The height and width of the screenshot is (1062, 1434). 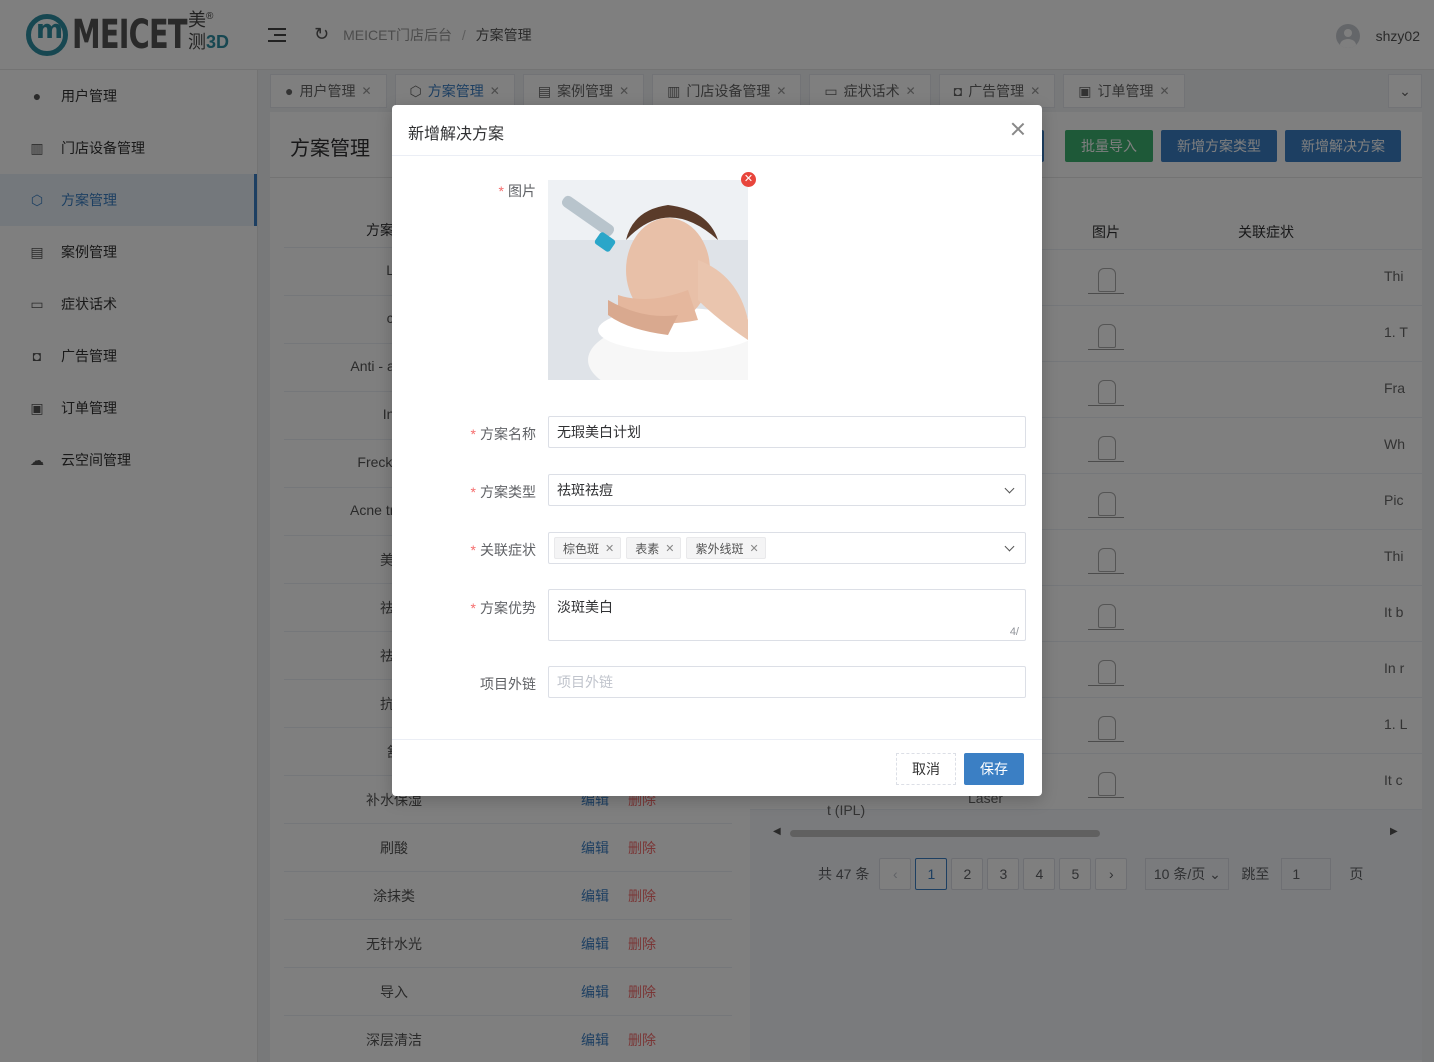 I want to click on symptom-label: * 关联症状, so click(x=503, y=550).